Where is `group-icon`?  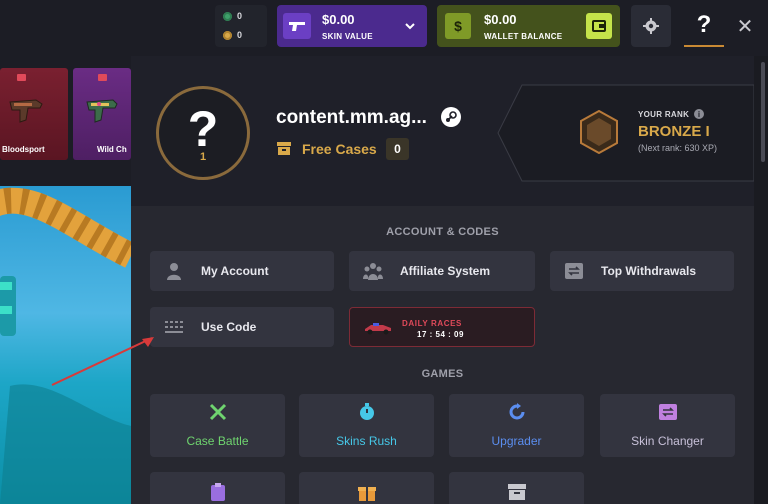
group-icon is located at coordinates (373, 271).